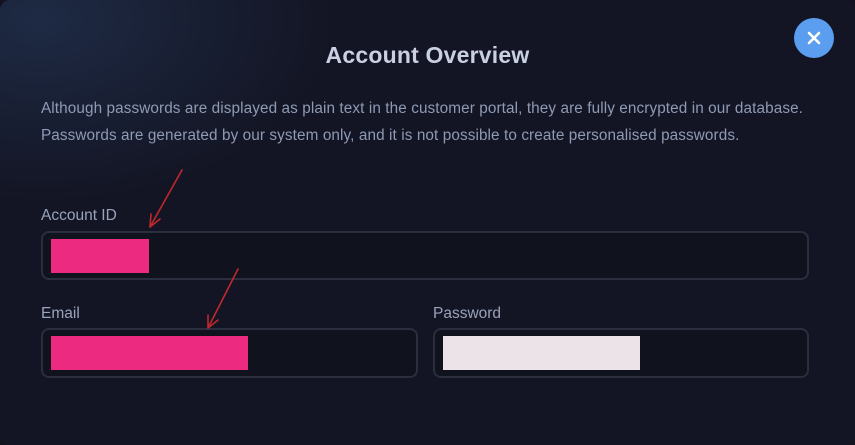  I want to click on arrow-to-account-id, so click(166, 198).